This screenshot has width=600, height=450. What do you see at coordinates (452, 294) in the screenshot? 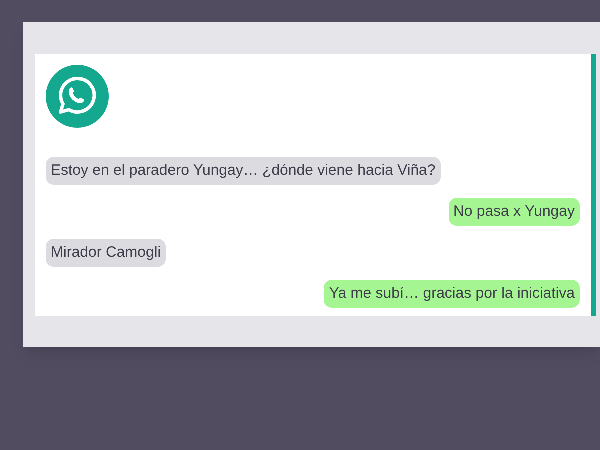
I see `chat-message: Ya me subí… gracias por la iniciativa` at bounding box center [452, 294].